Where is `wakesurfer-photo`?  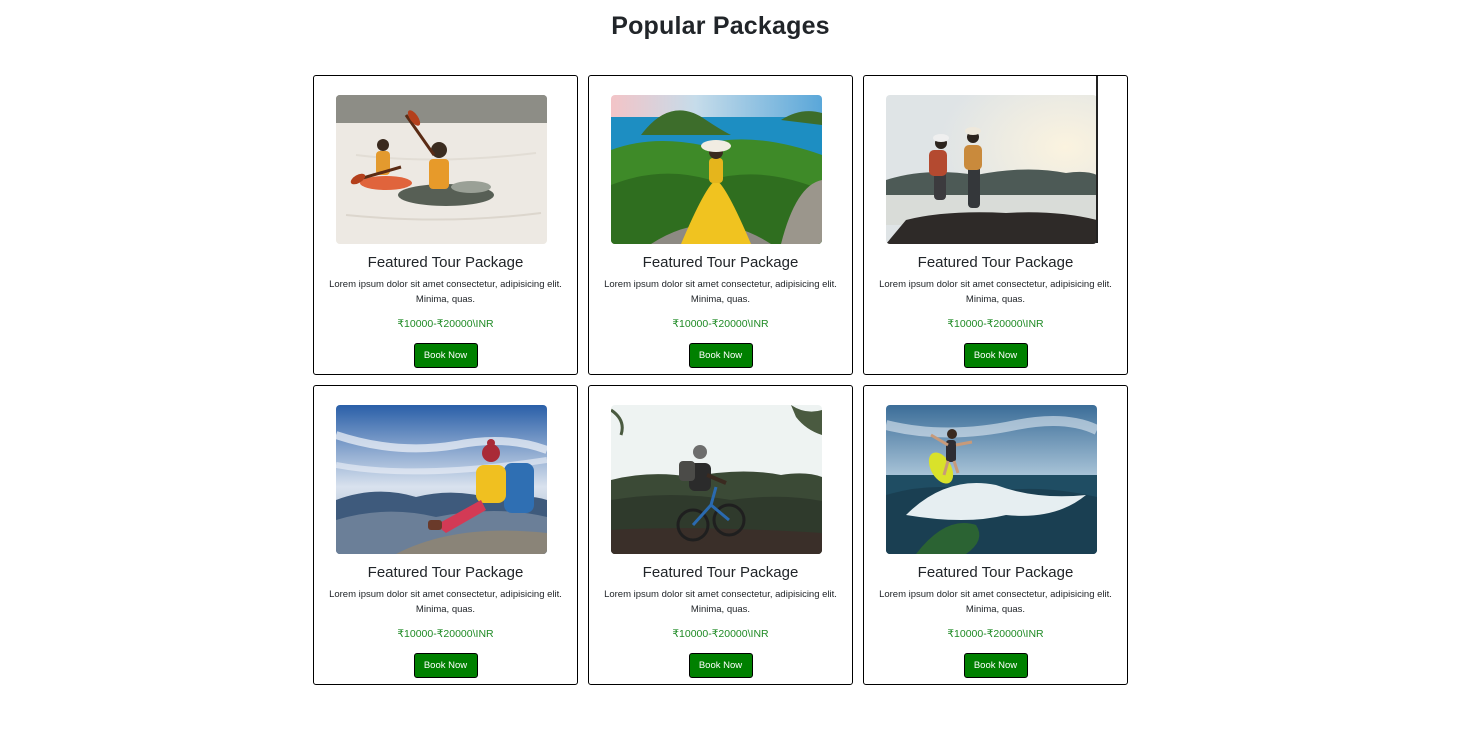
wakesurfer-photo is located at coordinates (991, 479).